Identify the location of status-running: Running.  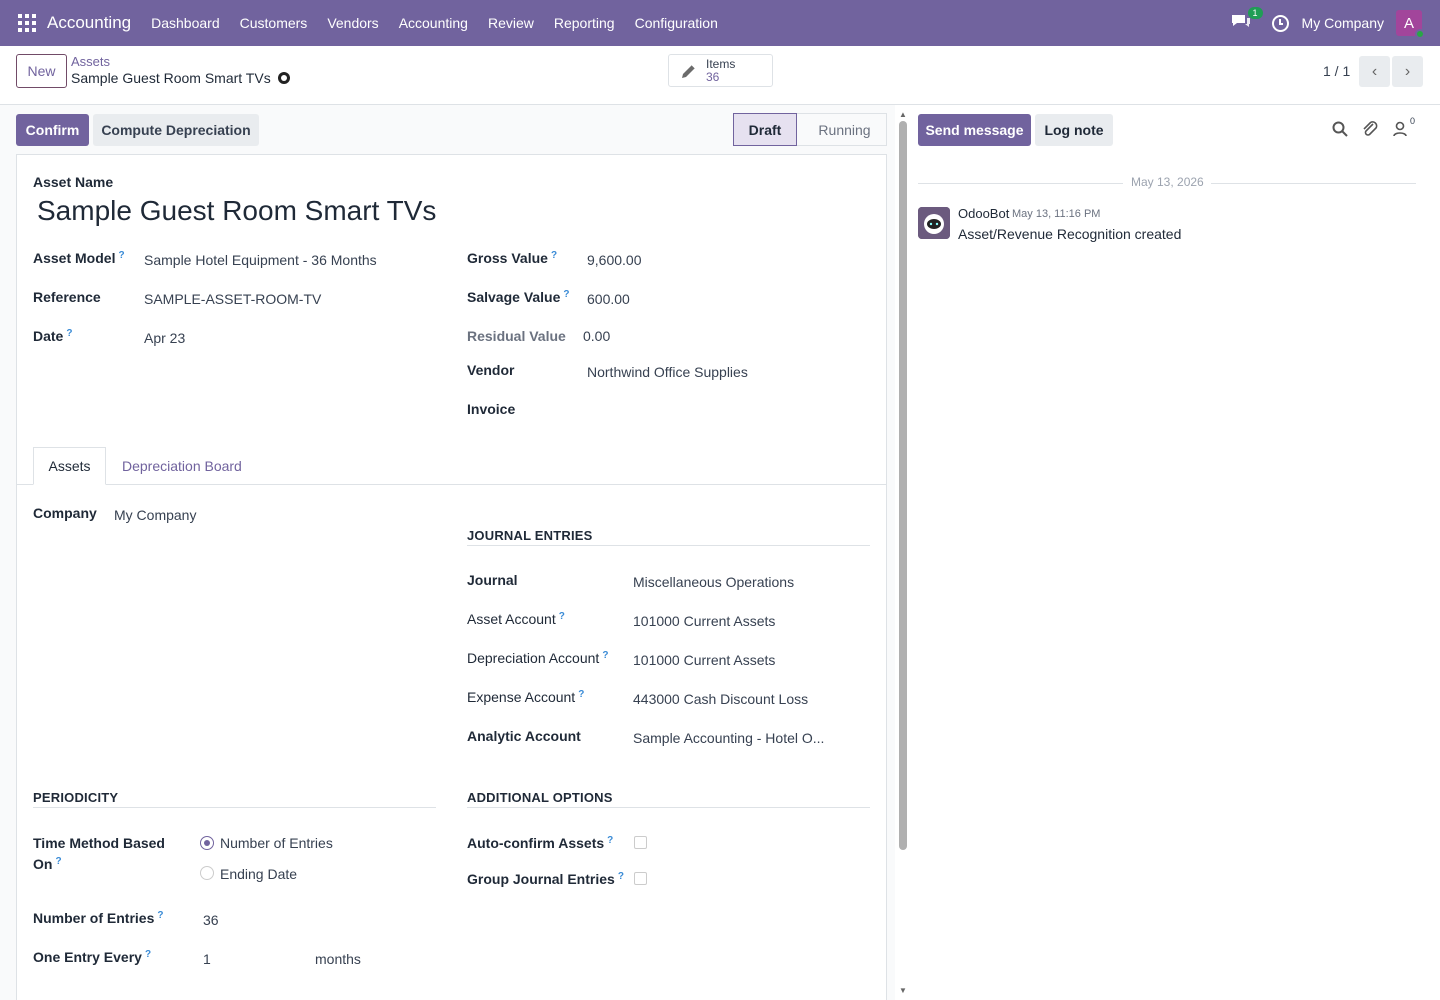
(842, 129).